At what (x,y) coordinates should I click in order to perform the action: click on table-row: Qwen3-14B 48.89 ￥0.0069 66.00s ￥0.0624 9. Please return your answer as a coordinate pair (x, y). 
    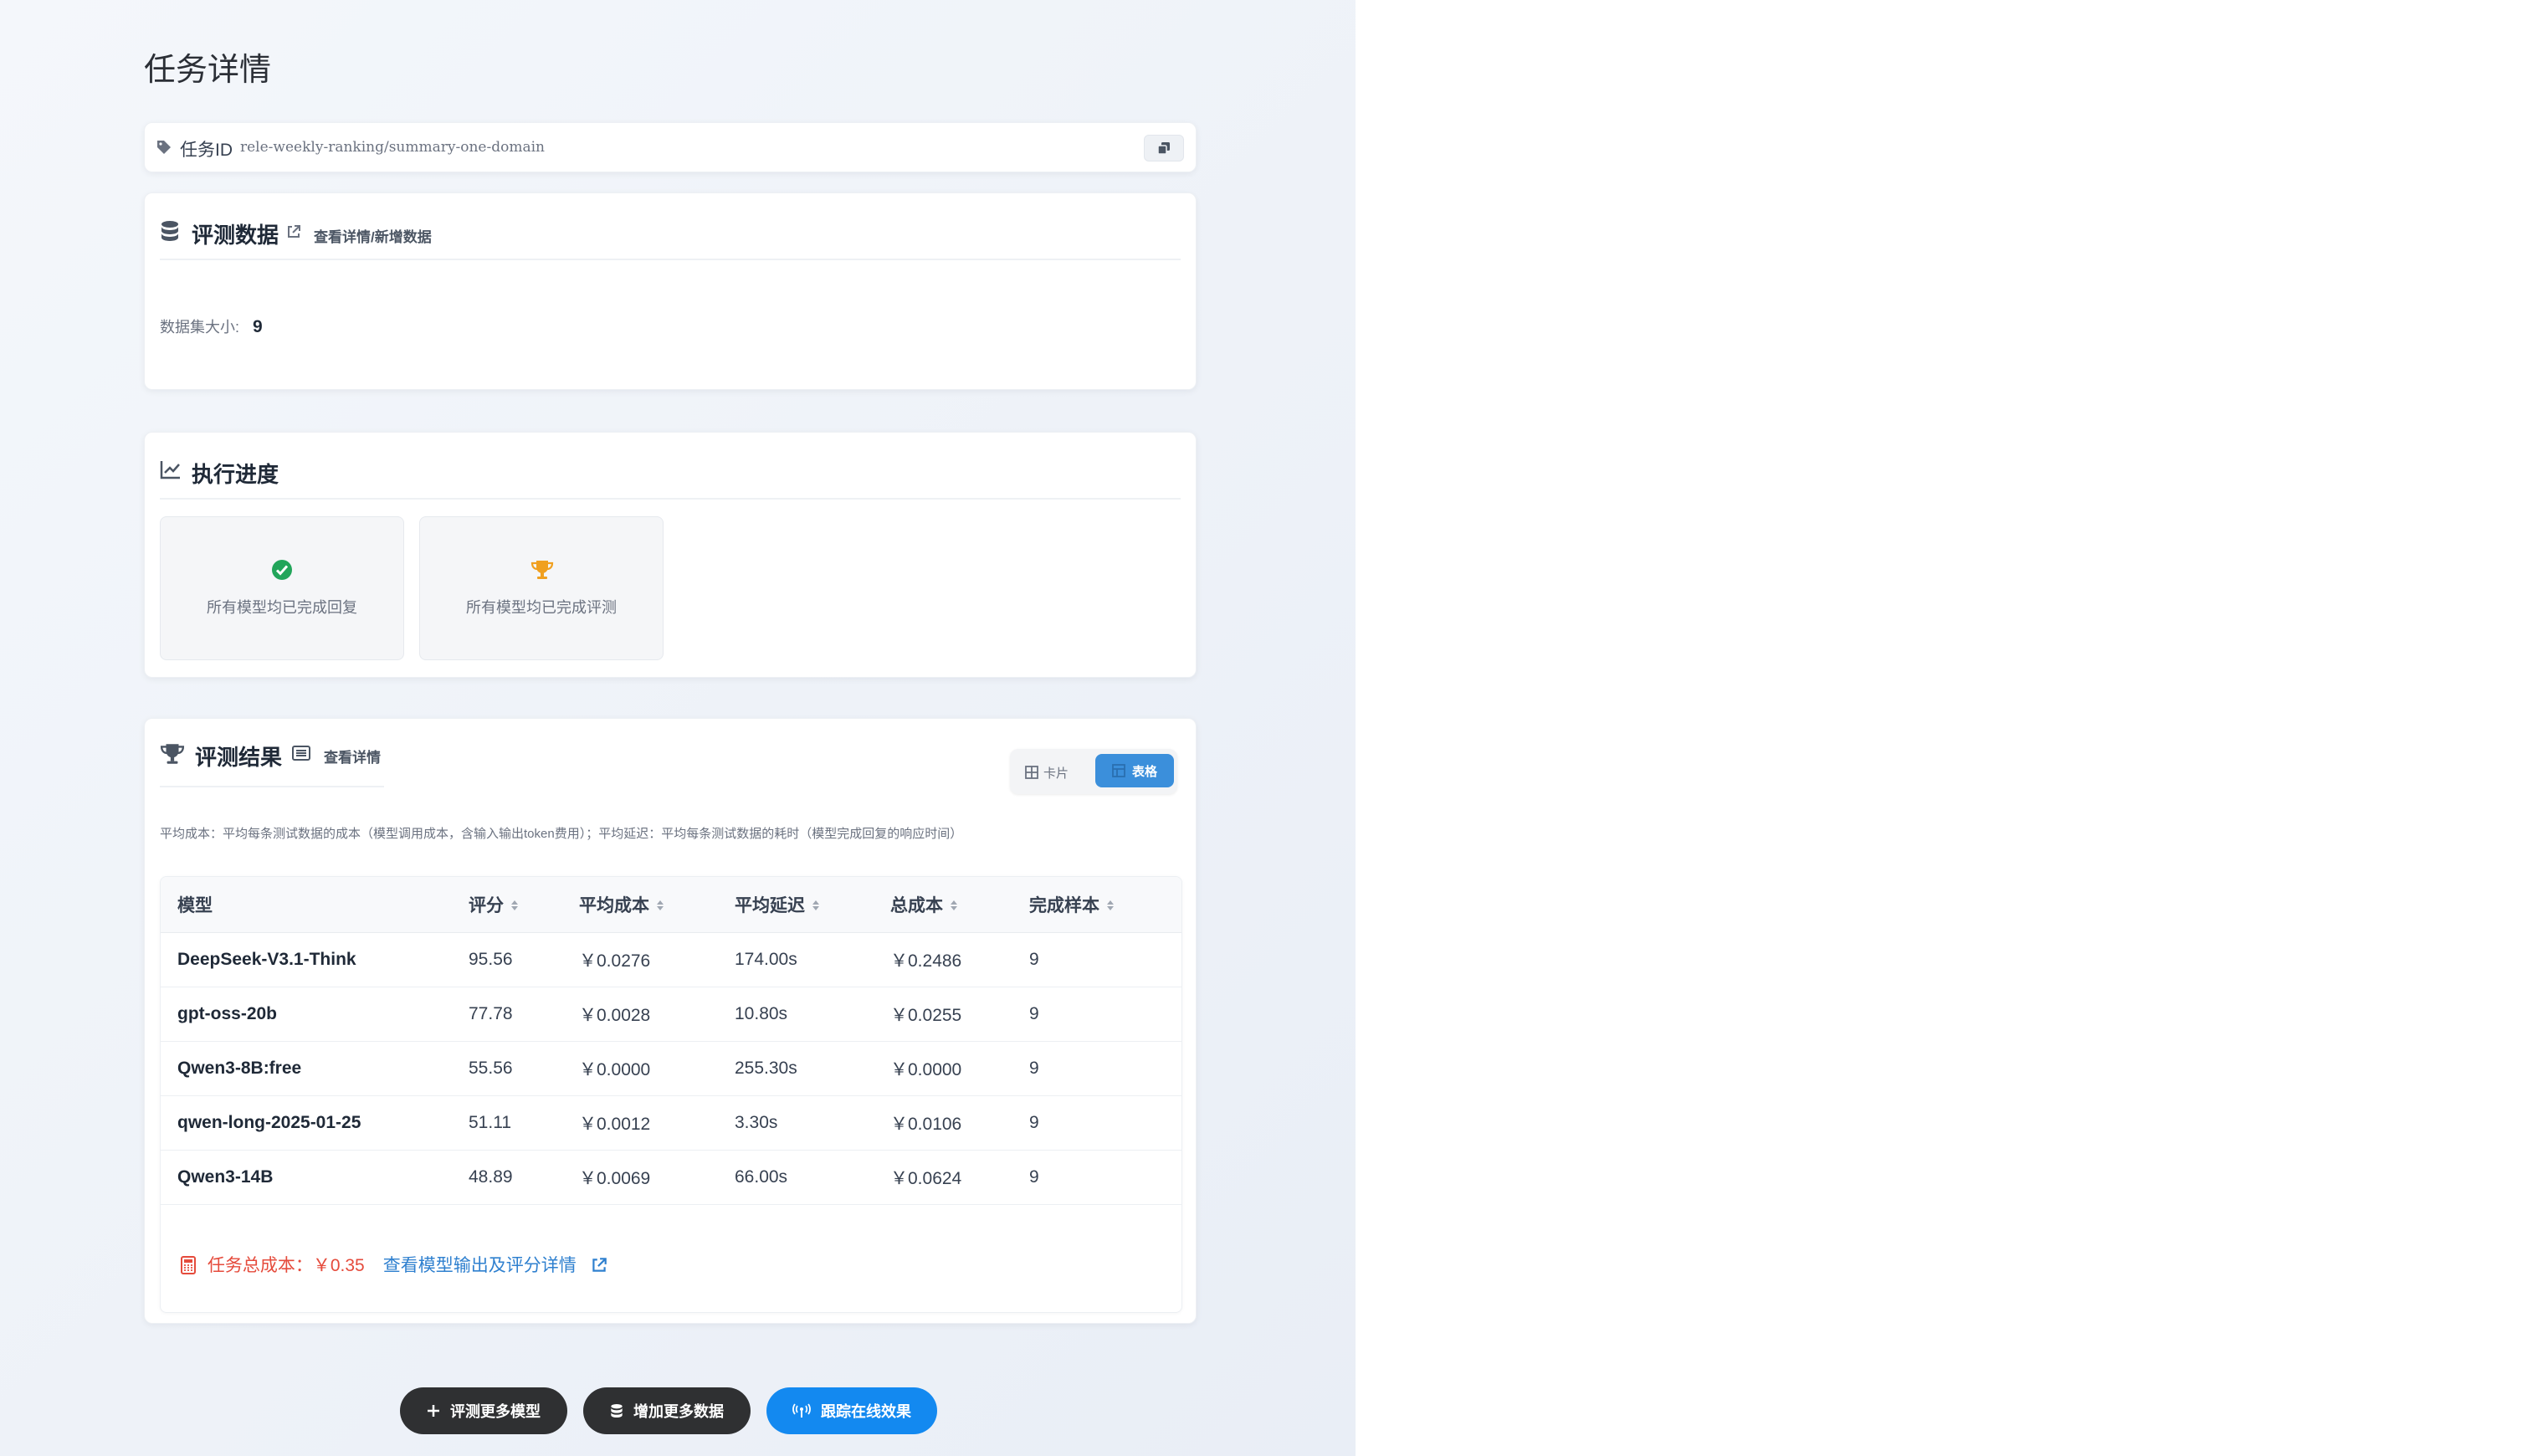
    Looking at the image, I should click on (671, 1177).